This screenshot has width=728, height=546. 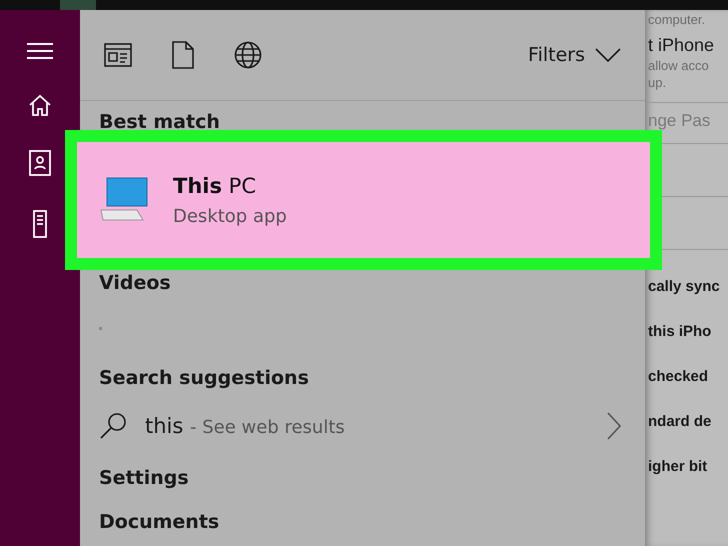 I want to click on window-text: igher bit, so click(x=678, y=466).